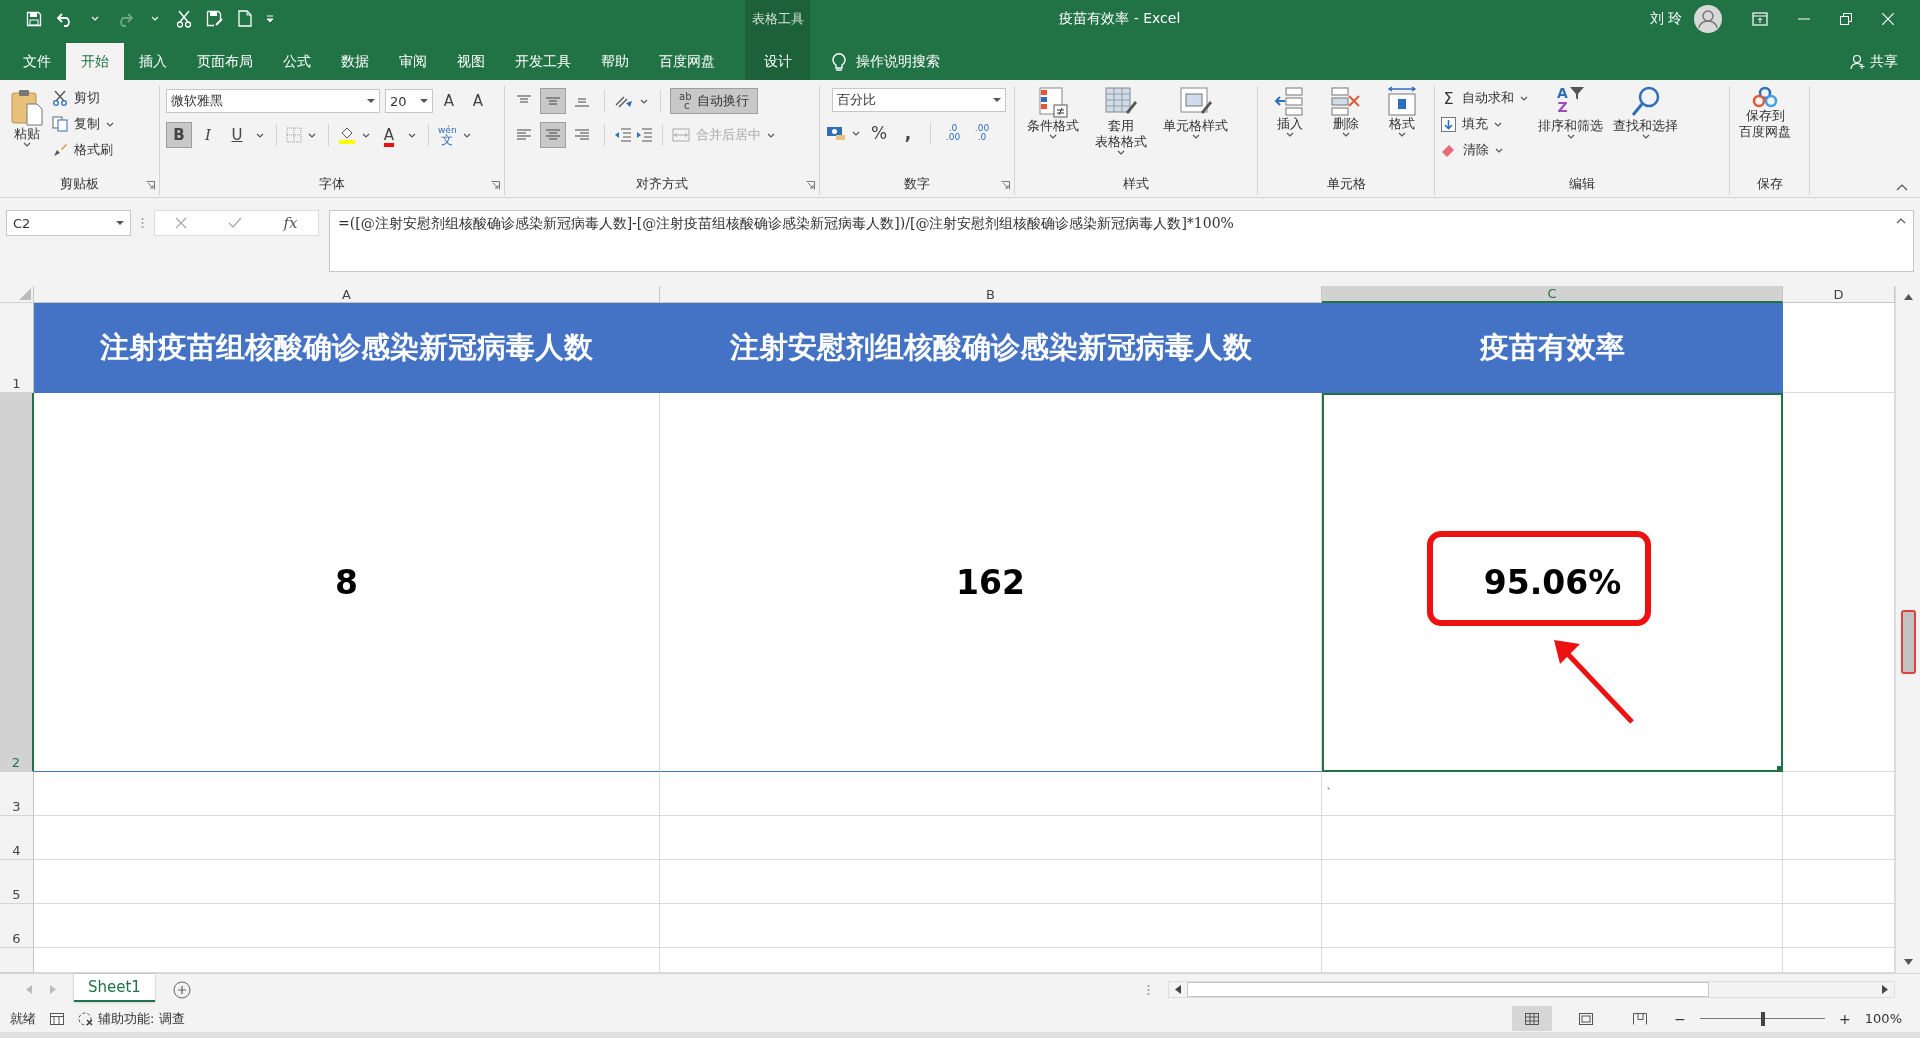 The width and height of the screenshot is (1920, 1038). Describe the element at coordinates (1874, 61) in the screenshot. I see `share-button: 共享` at that location.